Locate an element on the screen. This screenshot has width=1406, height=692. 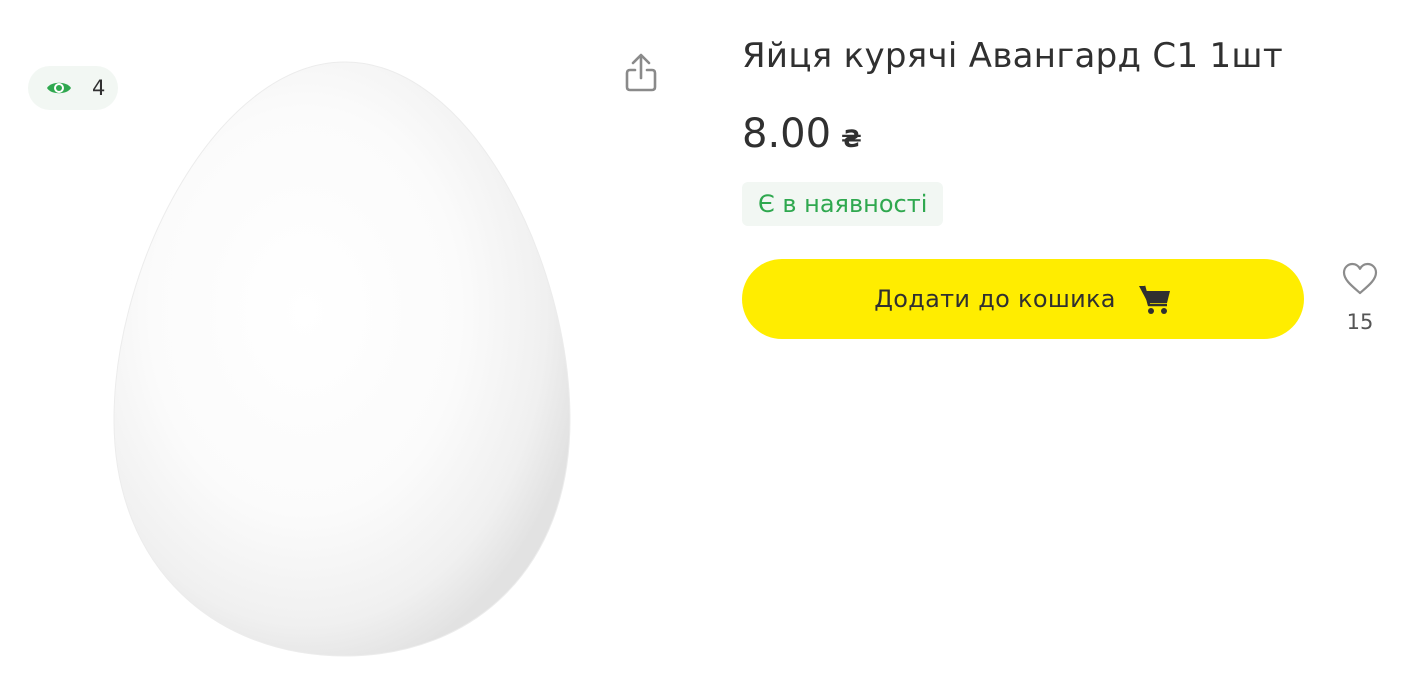
favorites-count: 15 is located at coordinates (1360, 322).